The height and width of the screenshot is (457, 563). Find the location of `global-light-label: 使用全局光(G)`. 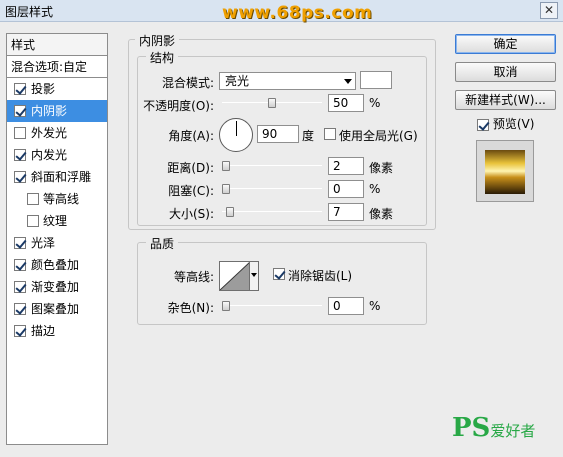

global-light-label: 使用全局光(G) is located at coordinates (378, 136).